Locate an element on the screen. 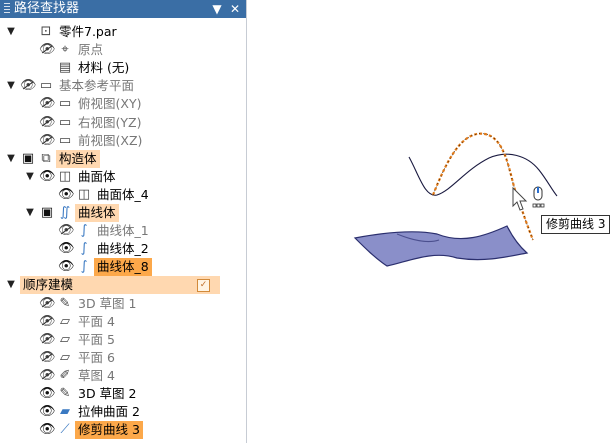  panel-title: 路径查找器 is located at coordinates (47, 8).